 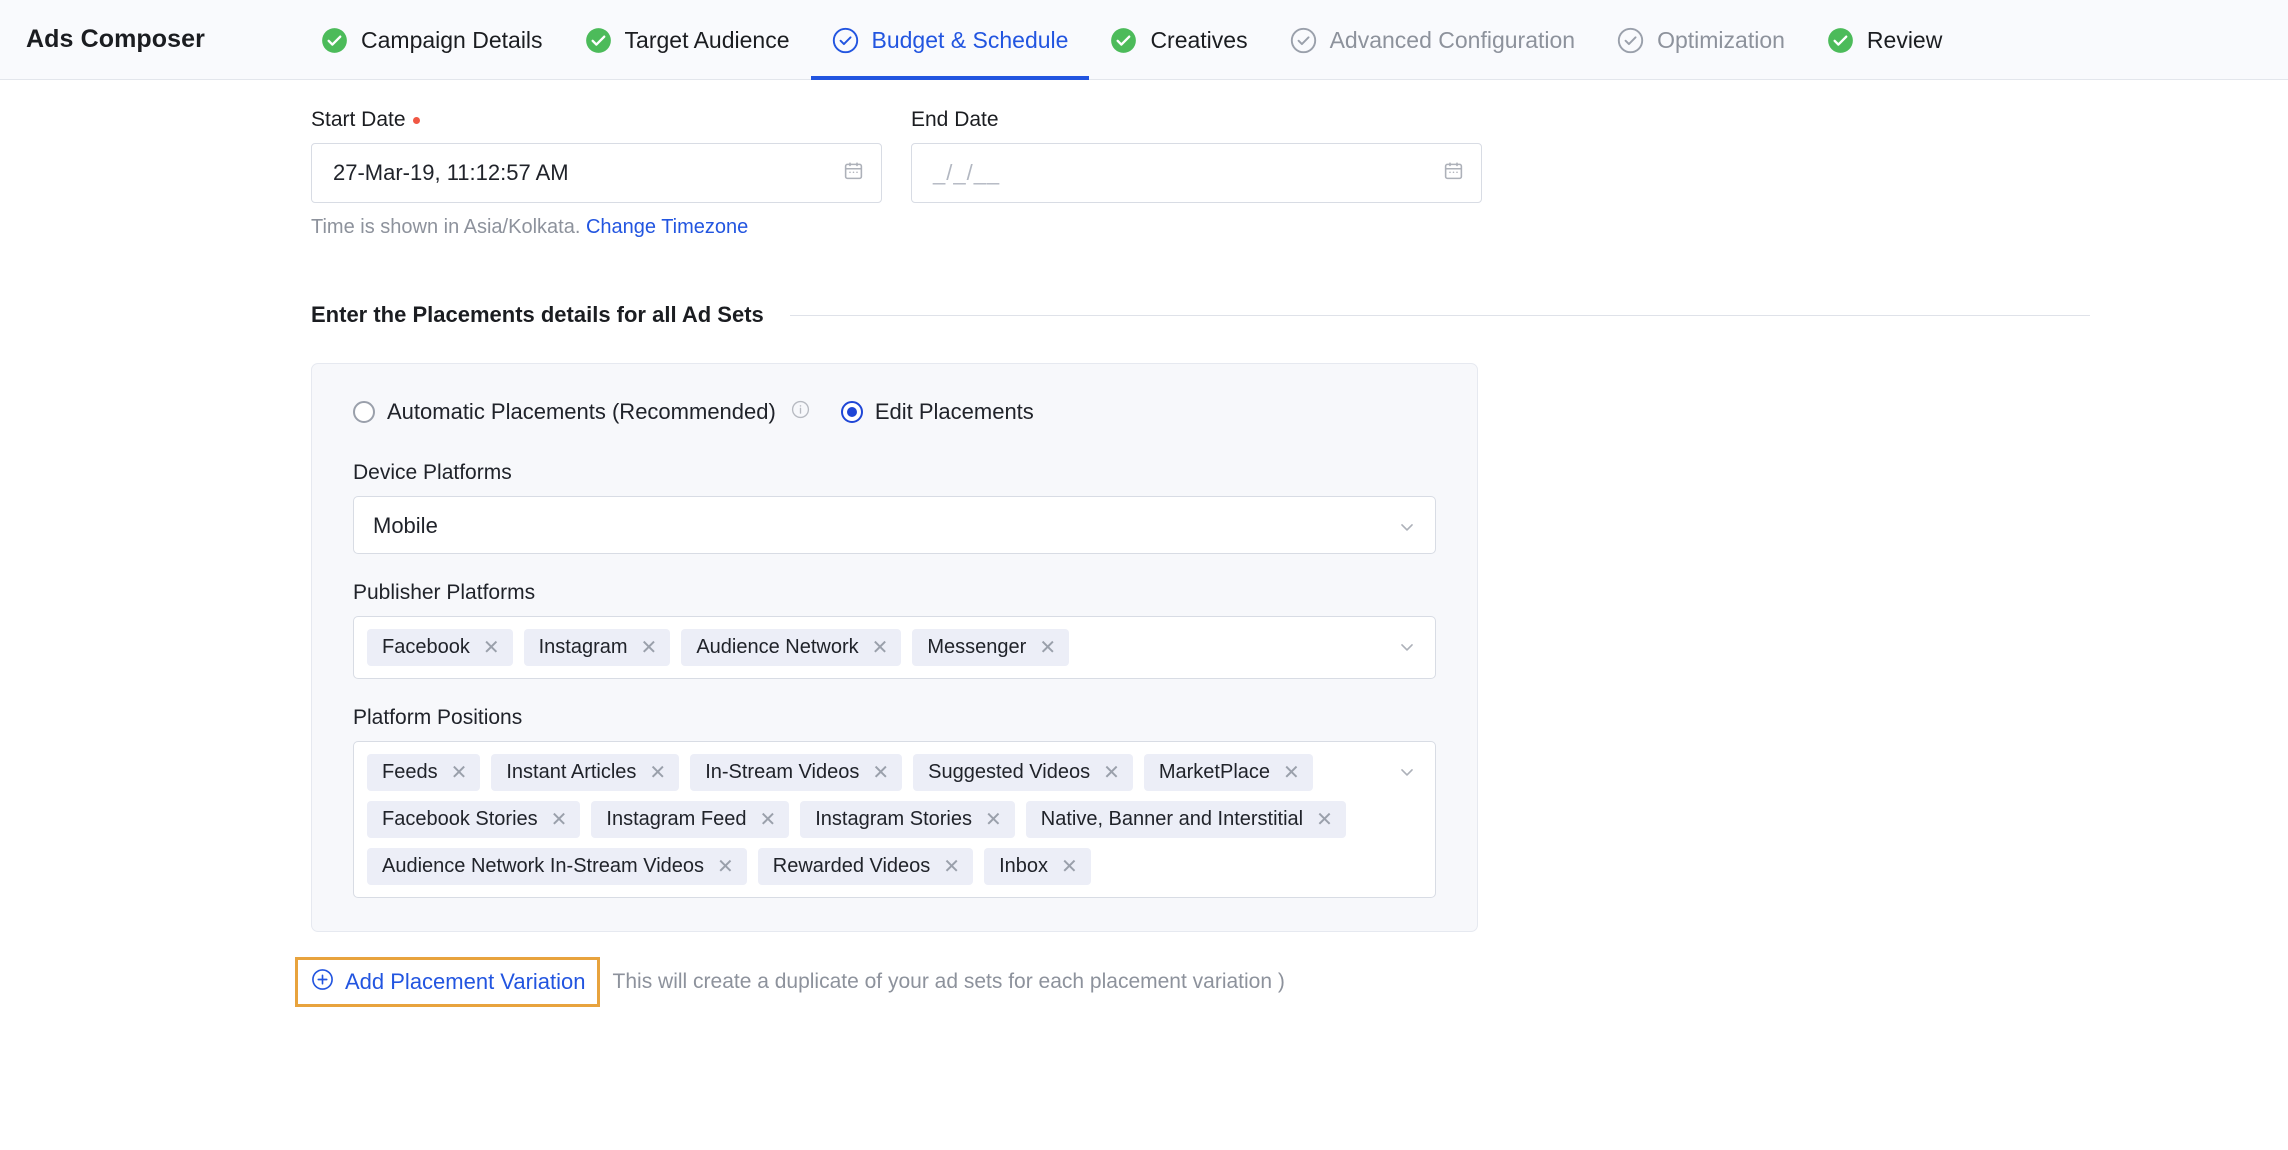 What do you see at coordinates (452, 39) in the screenshot?
I see `tab-label: Campaign Details` at bounding box center [452, 39].